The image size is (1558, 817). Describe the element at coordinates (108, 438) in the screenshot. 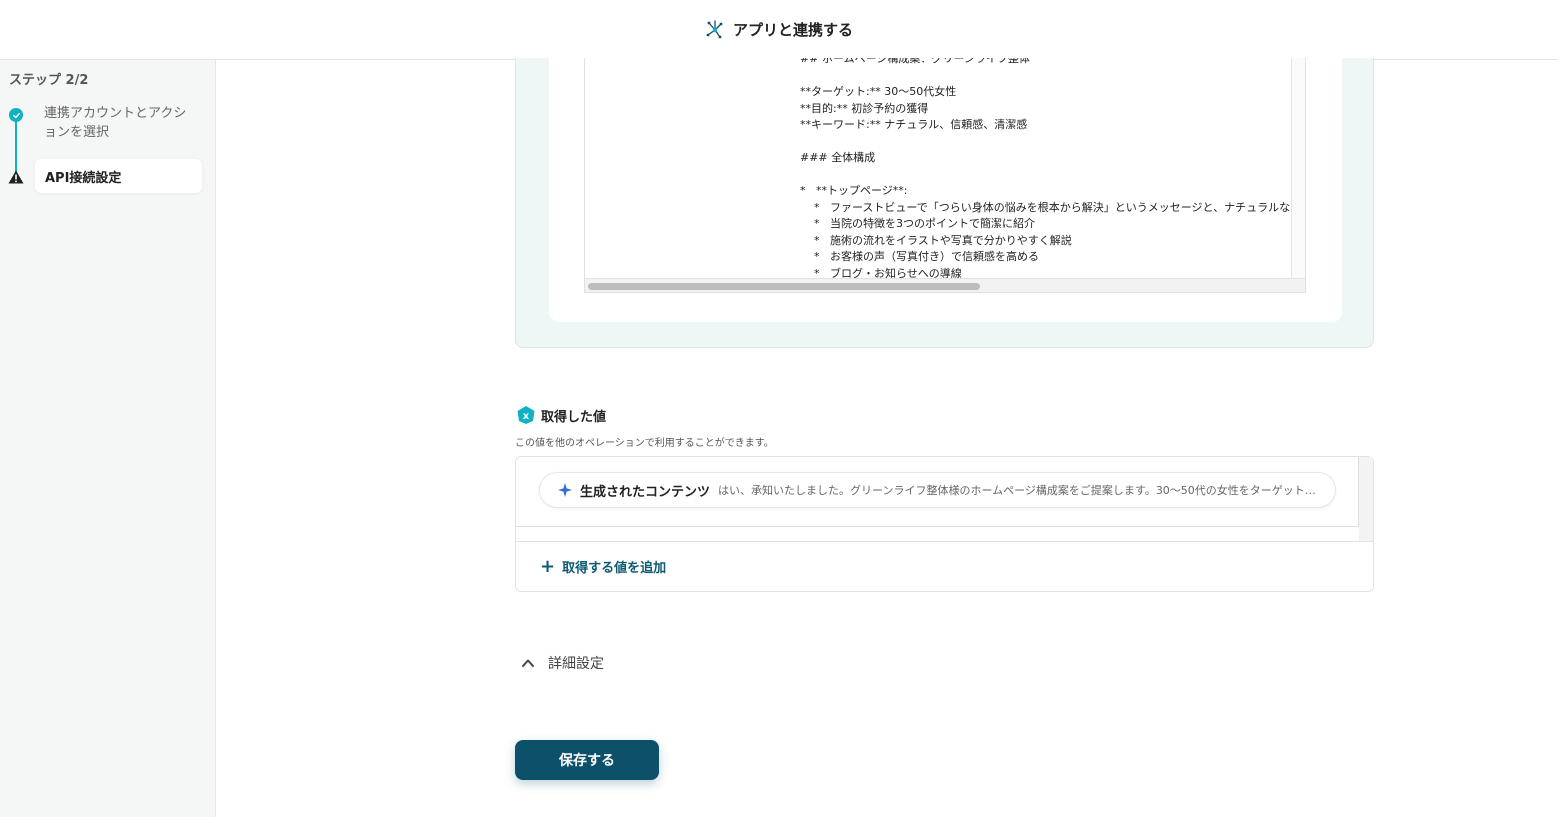

I see `step-sidebar: ステップ 2/2 連携アカウントとアクションを選択 API接続設定` at that location.